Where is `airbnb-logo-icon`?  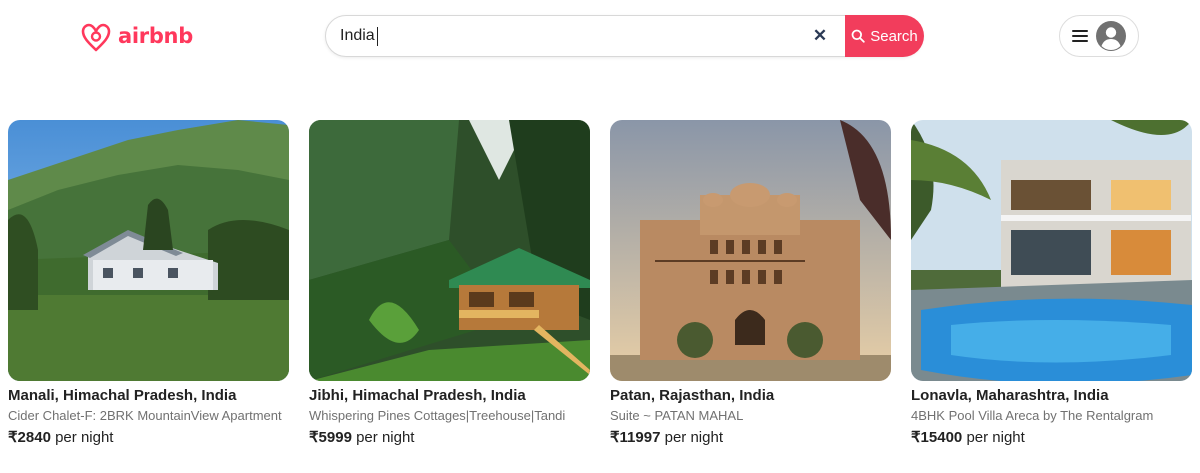
airbnb-logo-icon is located at coordinates (96, 37).